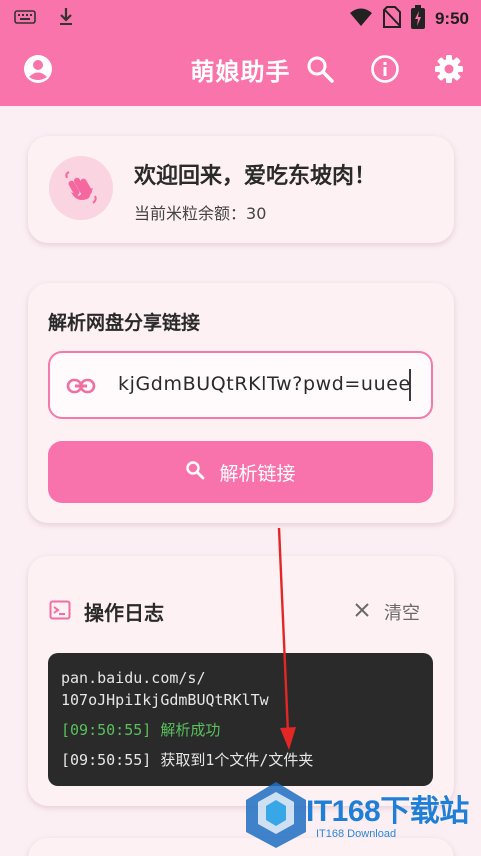  Describe the element at coordinates (257, 473) in the screenshot. I see `parse-link-label: 解析链接` at that location.